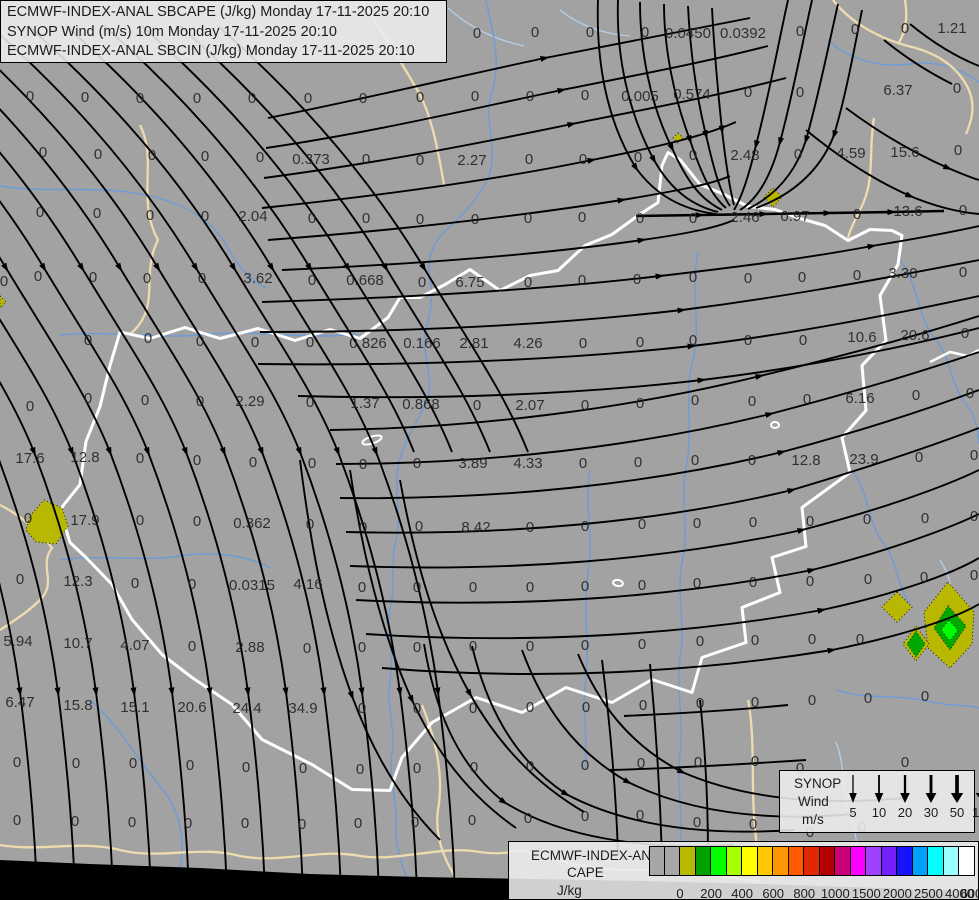  What do you see at coordinates (951, 28) in the screenshot?
I see `map-value-label: 1.21` at bounding box center [951, 28].